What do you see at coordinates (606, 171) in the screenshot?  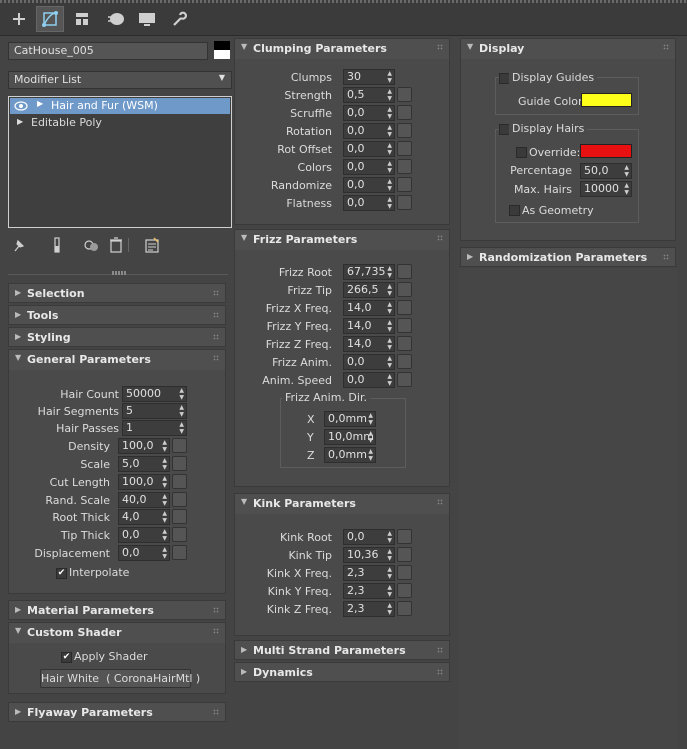 I see `percentage-spinner: 50,0 ▲ ▼` at bounding box center [606, 171].